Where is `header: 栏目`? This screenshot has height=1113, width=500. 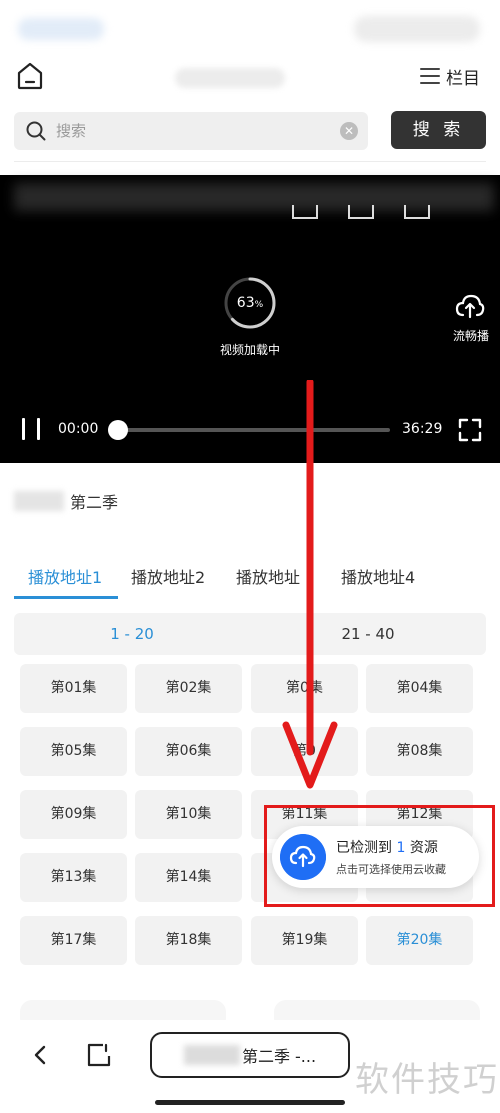 header: 栏目 is located at coordinates (250, 77).